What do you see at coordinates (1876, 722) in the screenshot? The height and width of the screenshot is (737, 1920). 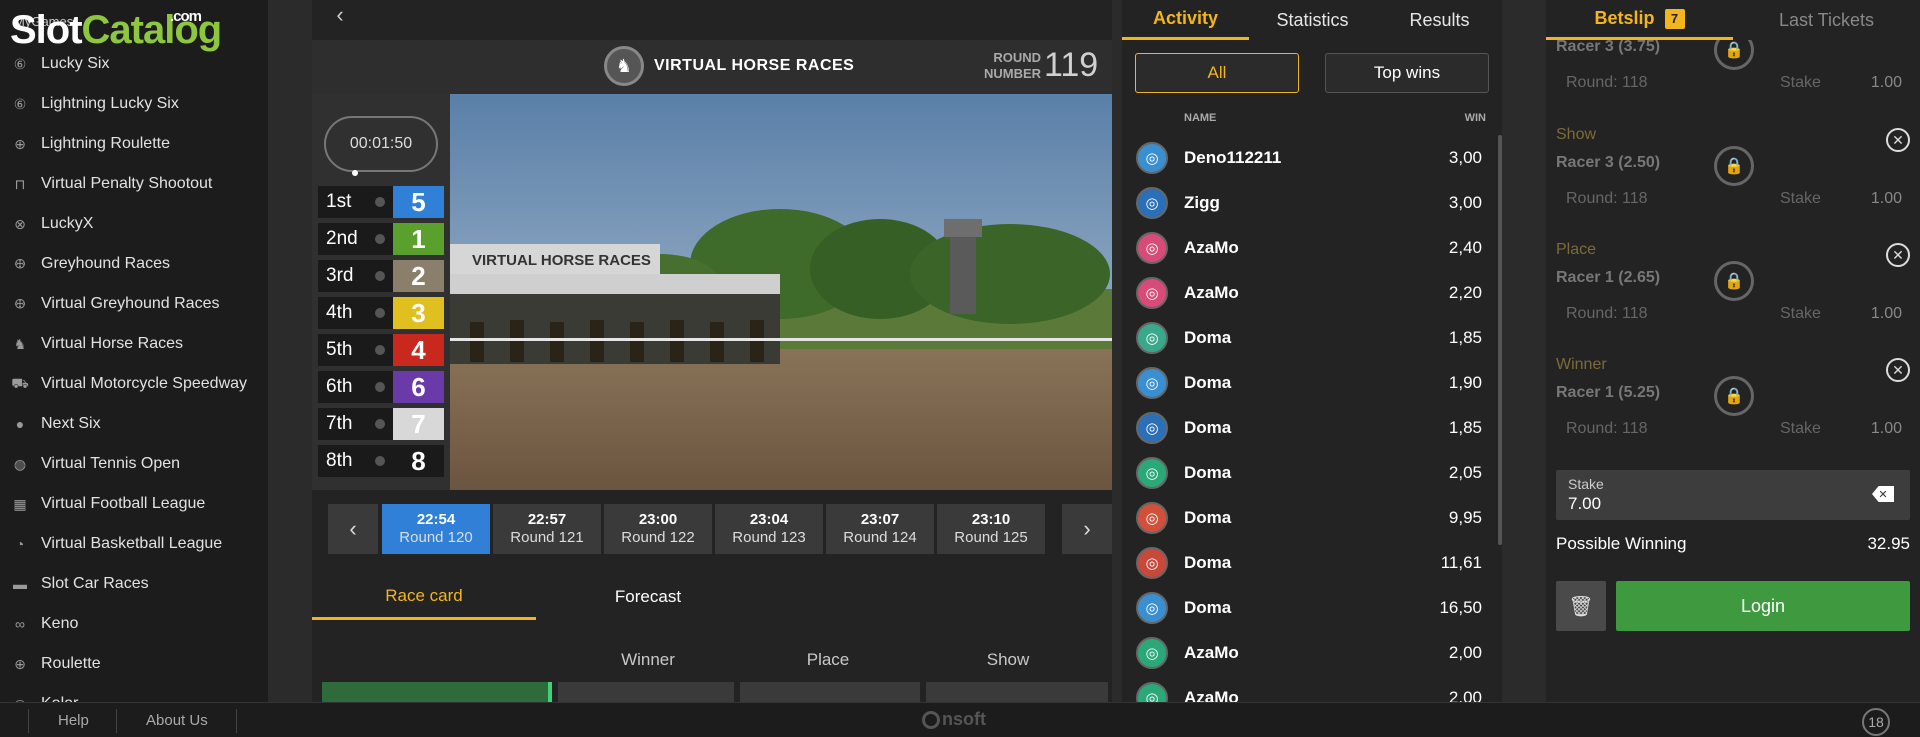 I see `age-restriction-badge: 18` at bounding box center [1876, 722].